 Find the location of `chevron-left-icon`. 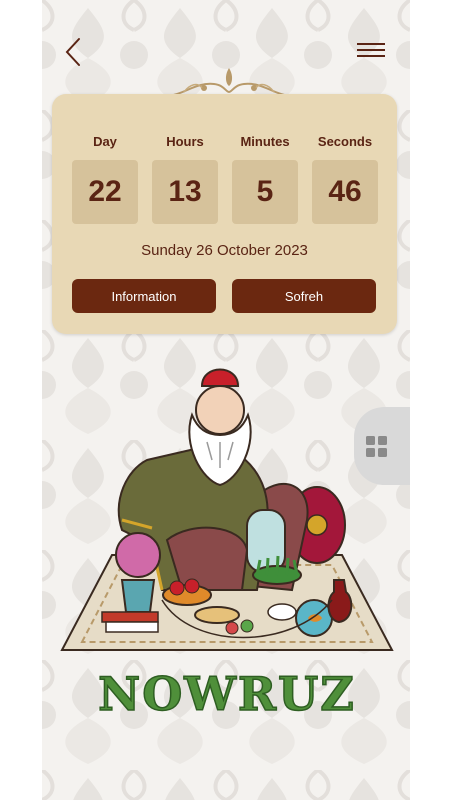

chevron-left-icon is located at coordinates (72, 52).